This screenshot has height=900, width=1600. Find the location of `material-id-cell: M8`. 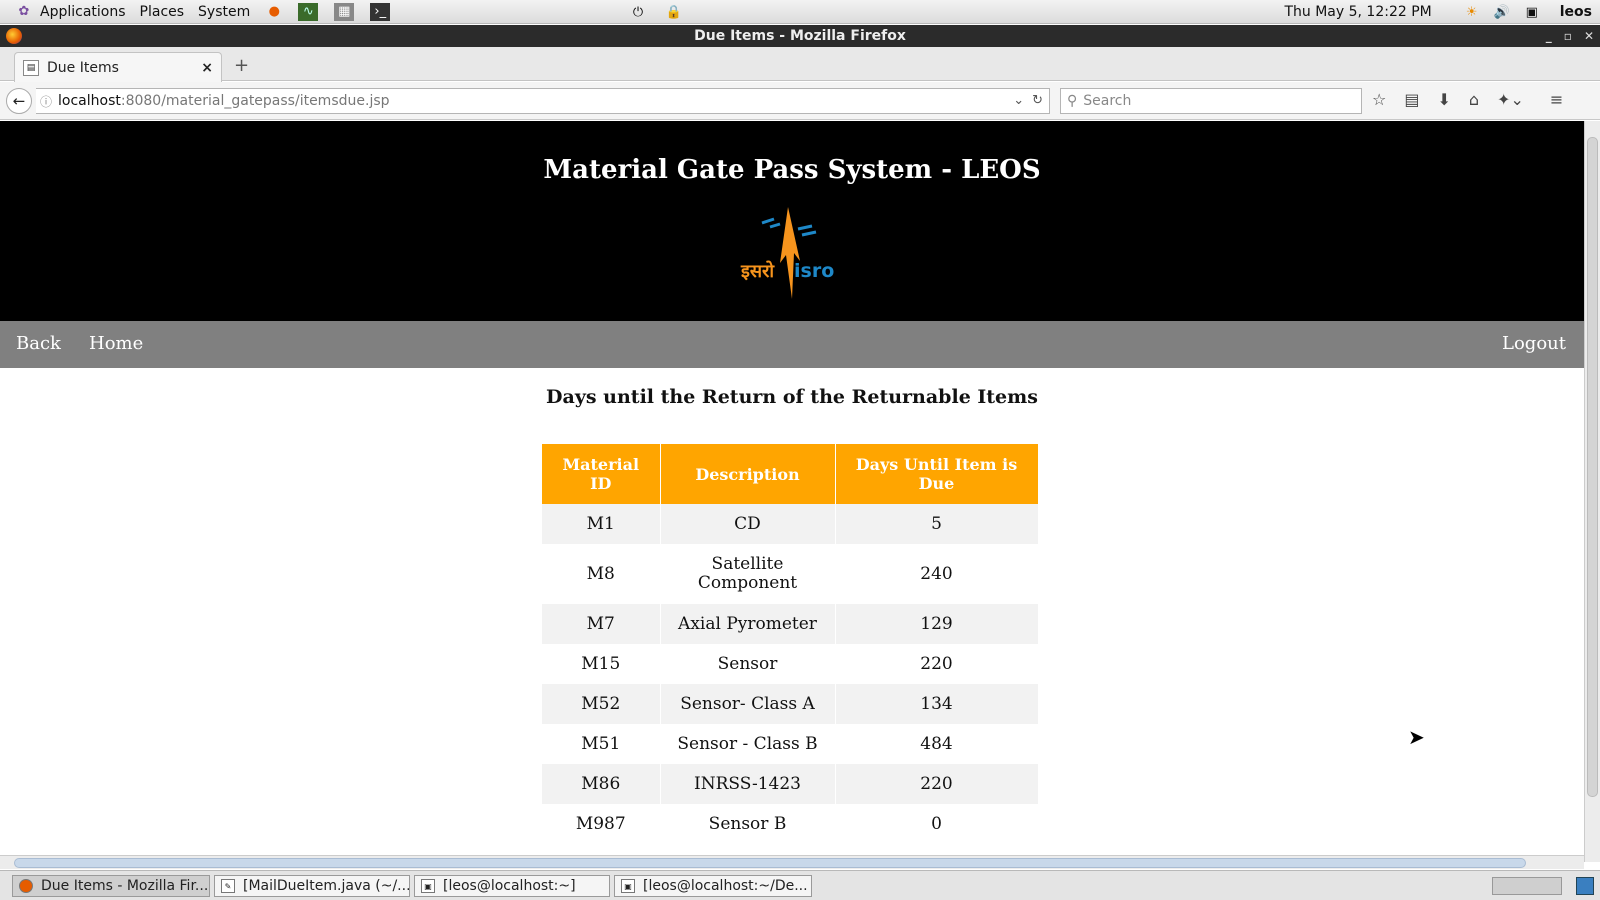

material-id-cell: M8 is located at coordinates (601, 574).